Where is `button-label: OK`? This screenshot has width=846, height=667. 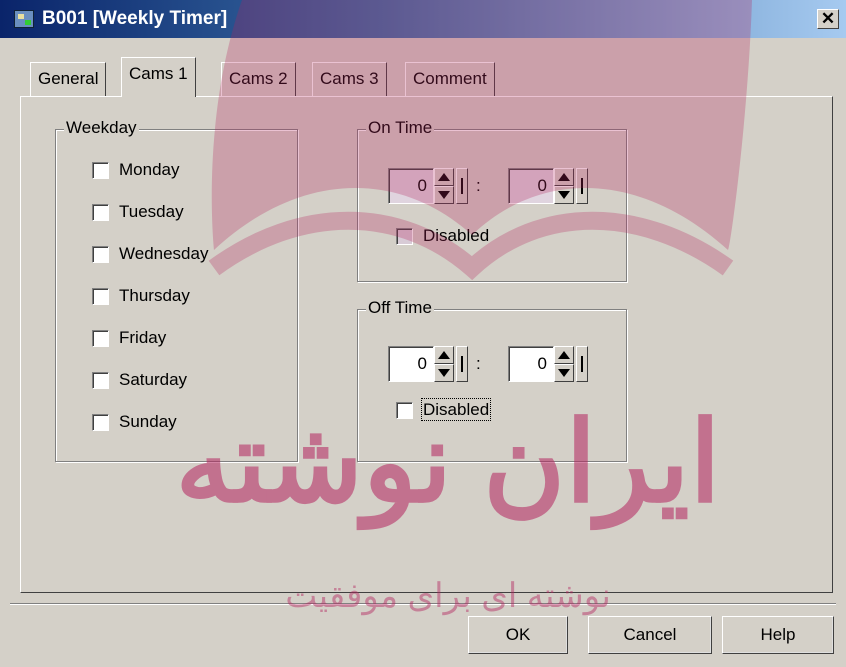 button-label: OK is located at coordinates (518, 634).